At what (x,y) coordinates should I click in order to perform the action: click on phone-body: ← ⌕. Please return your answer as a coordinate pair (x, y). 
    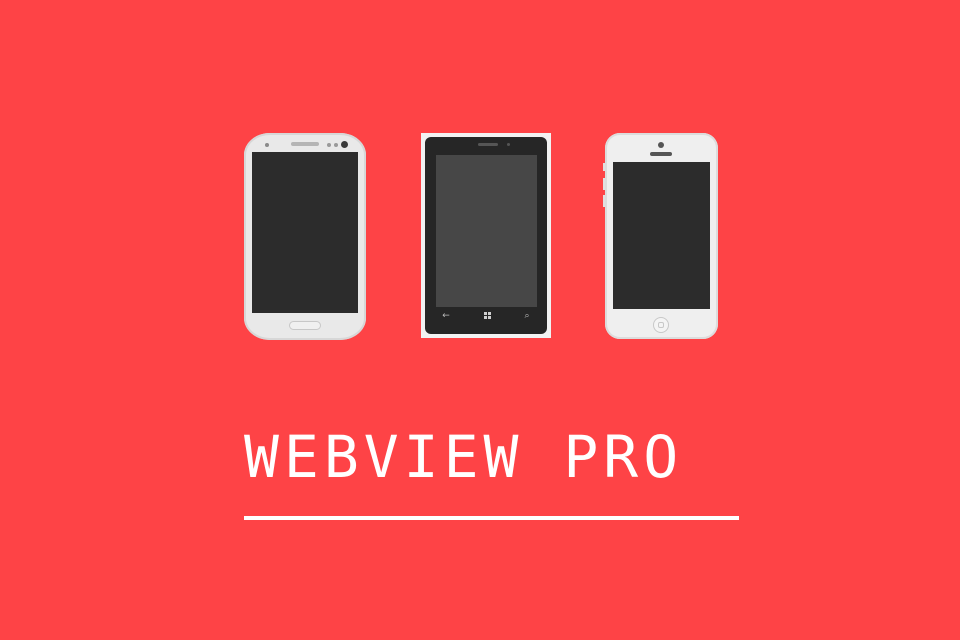
    Looking at the image, I should click on (486, 235).